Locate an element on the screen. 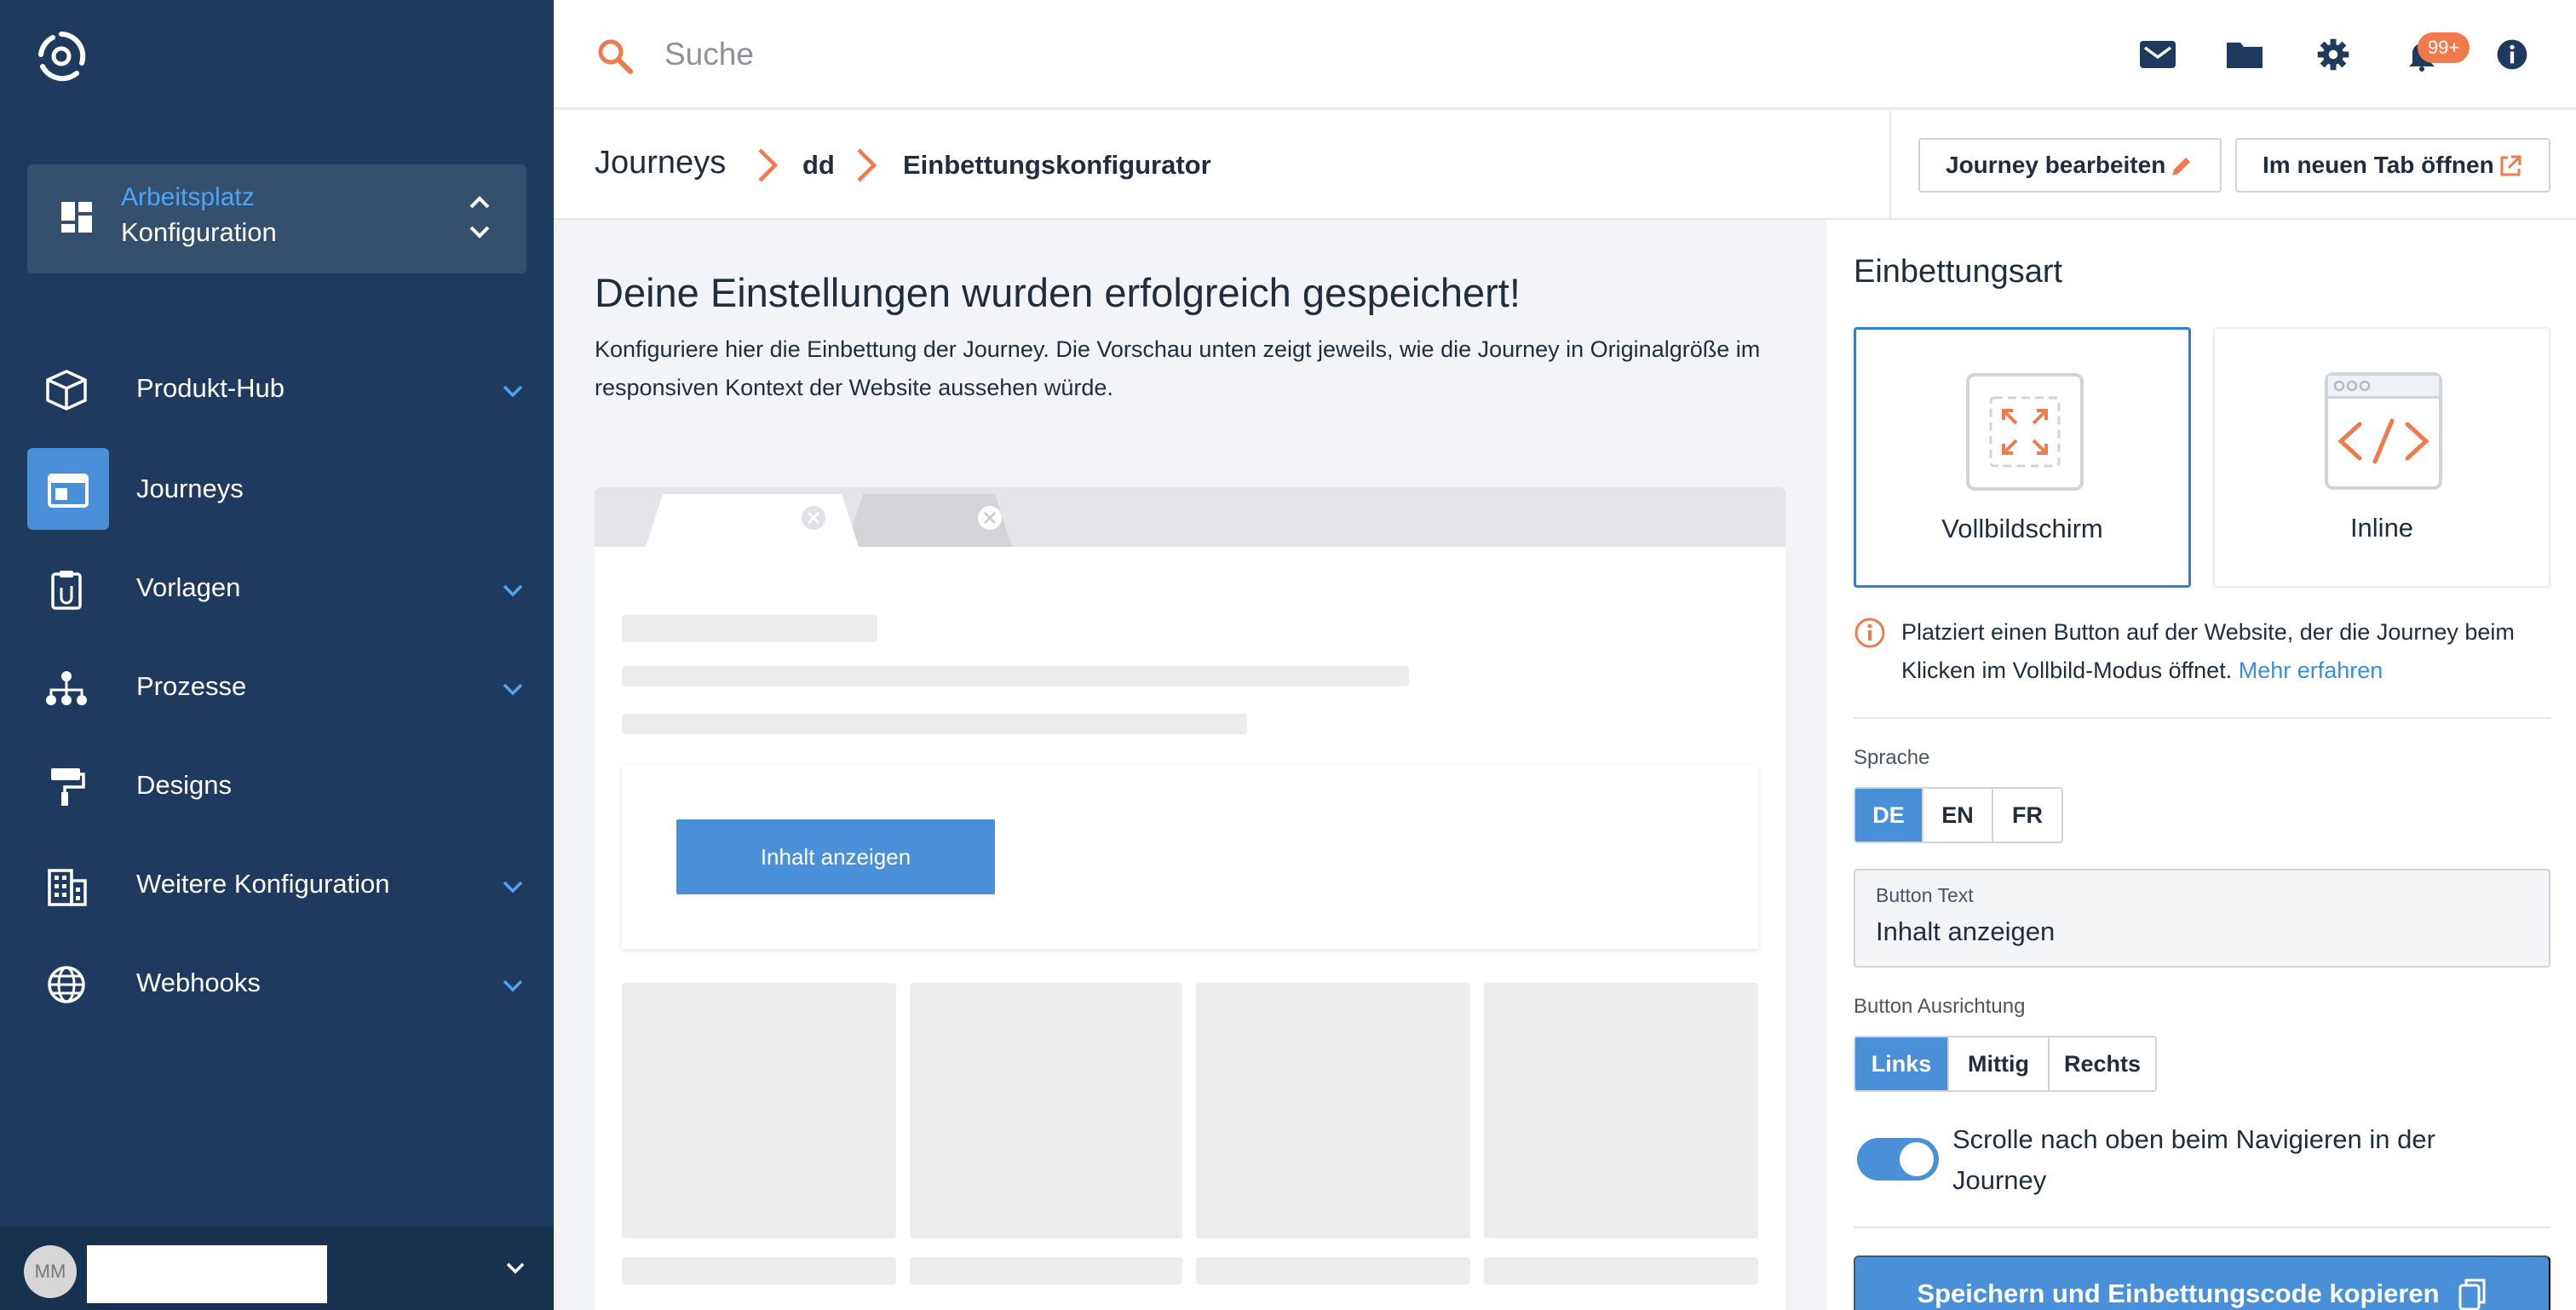 Image resolution: width=2576 pixels, height=1310 pixels. button-text-field: Button Text Inhalt anzeigen is located at coordinates (2202, 918).